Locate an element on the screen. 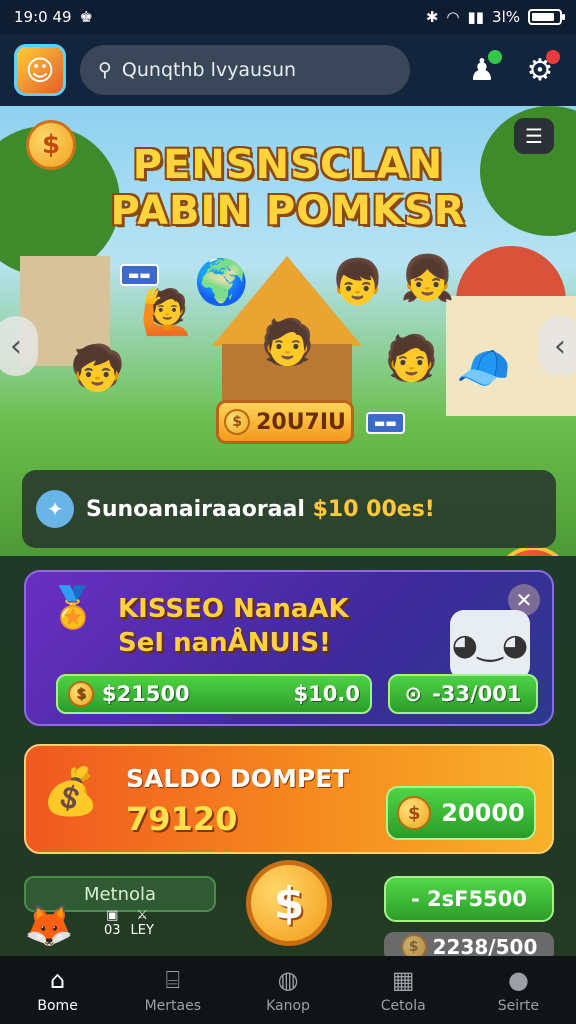  promo-badge-icon: ✦ is located at coordinates (55, 509).